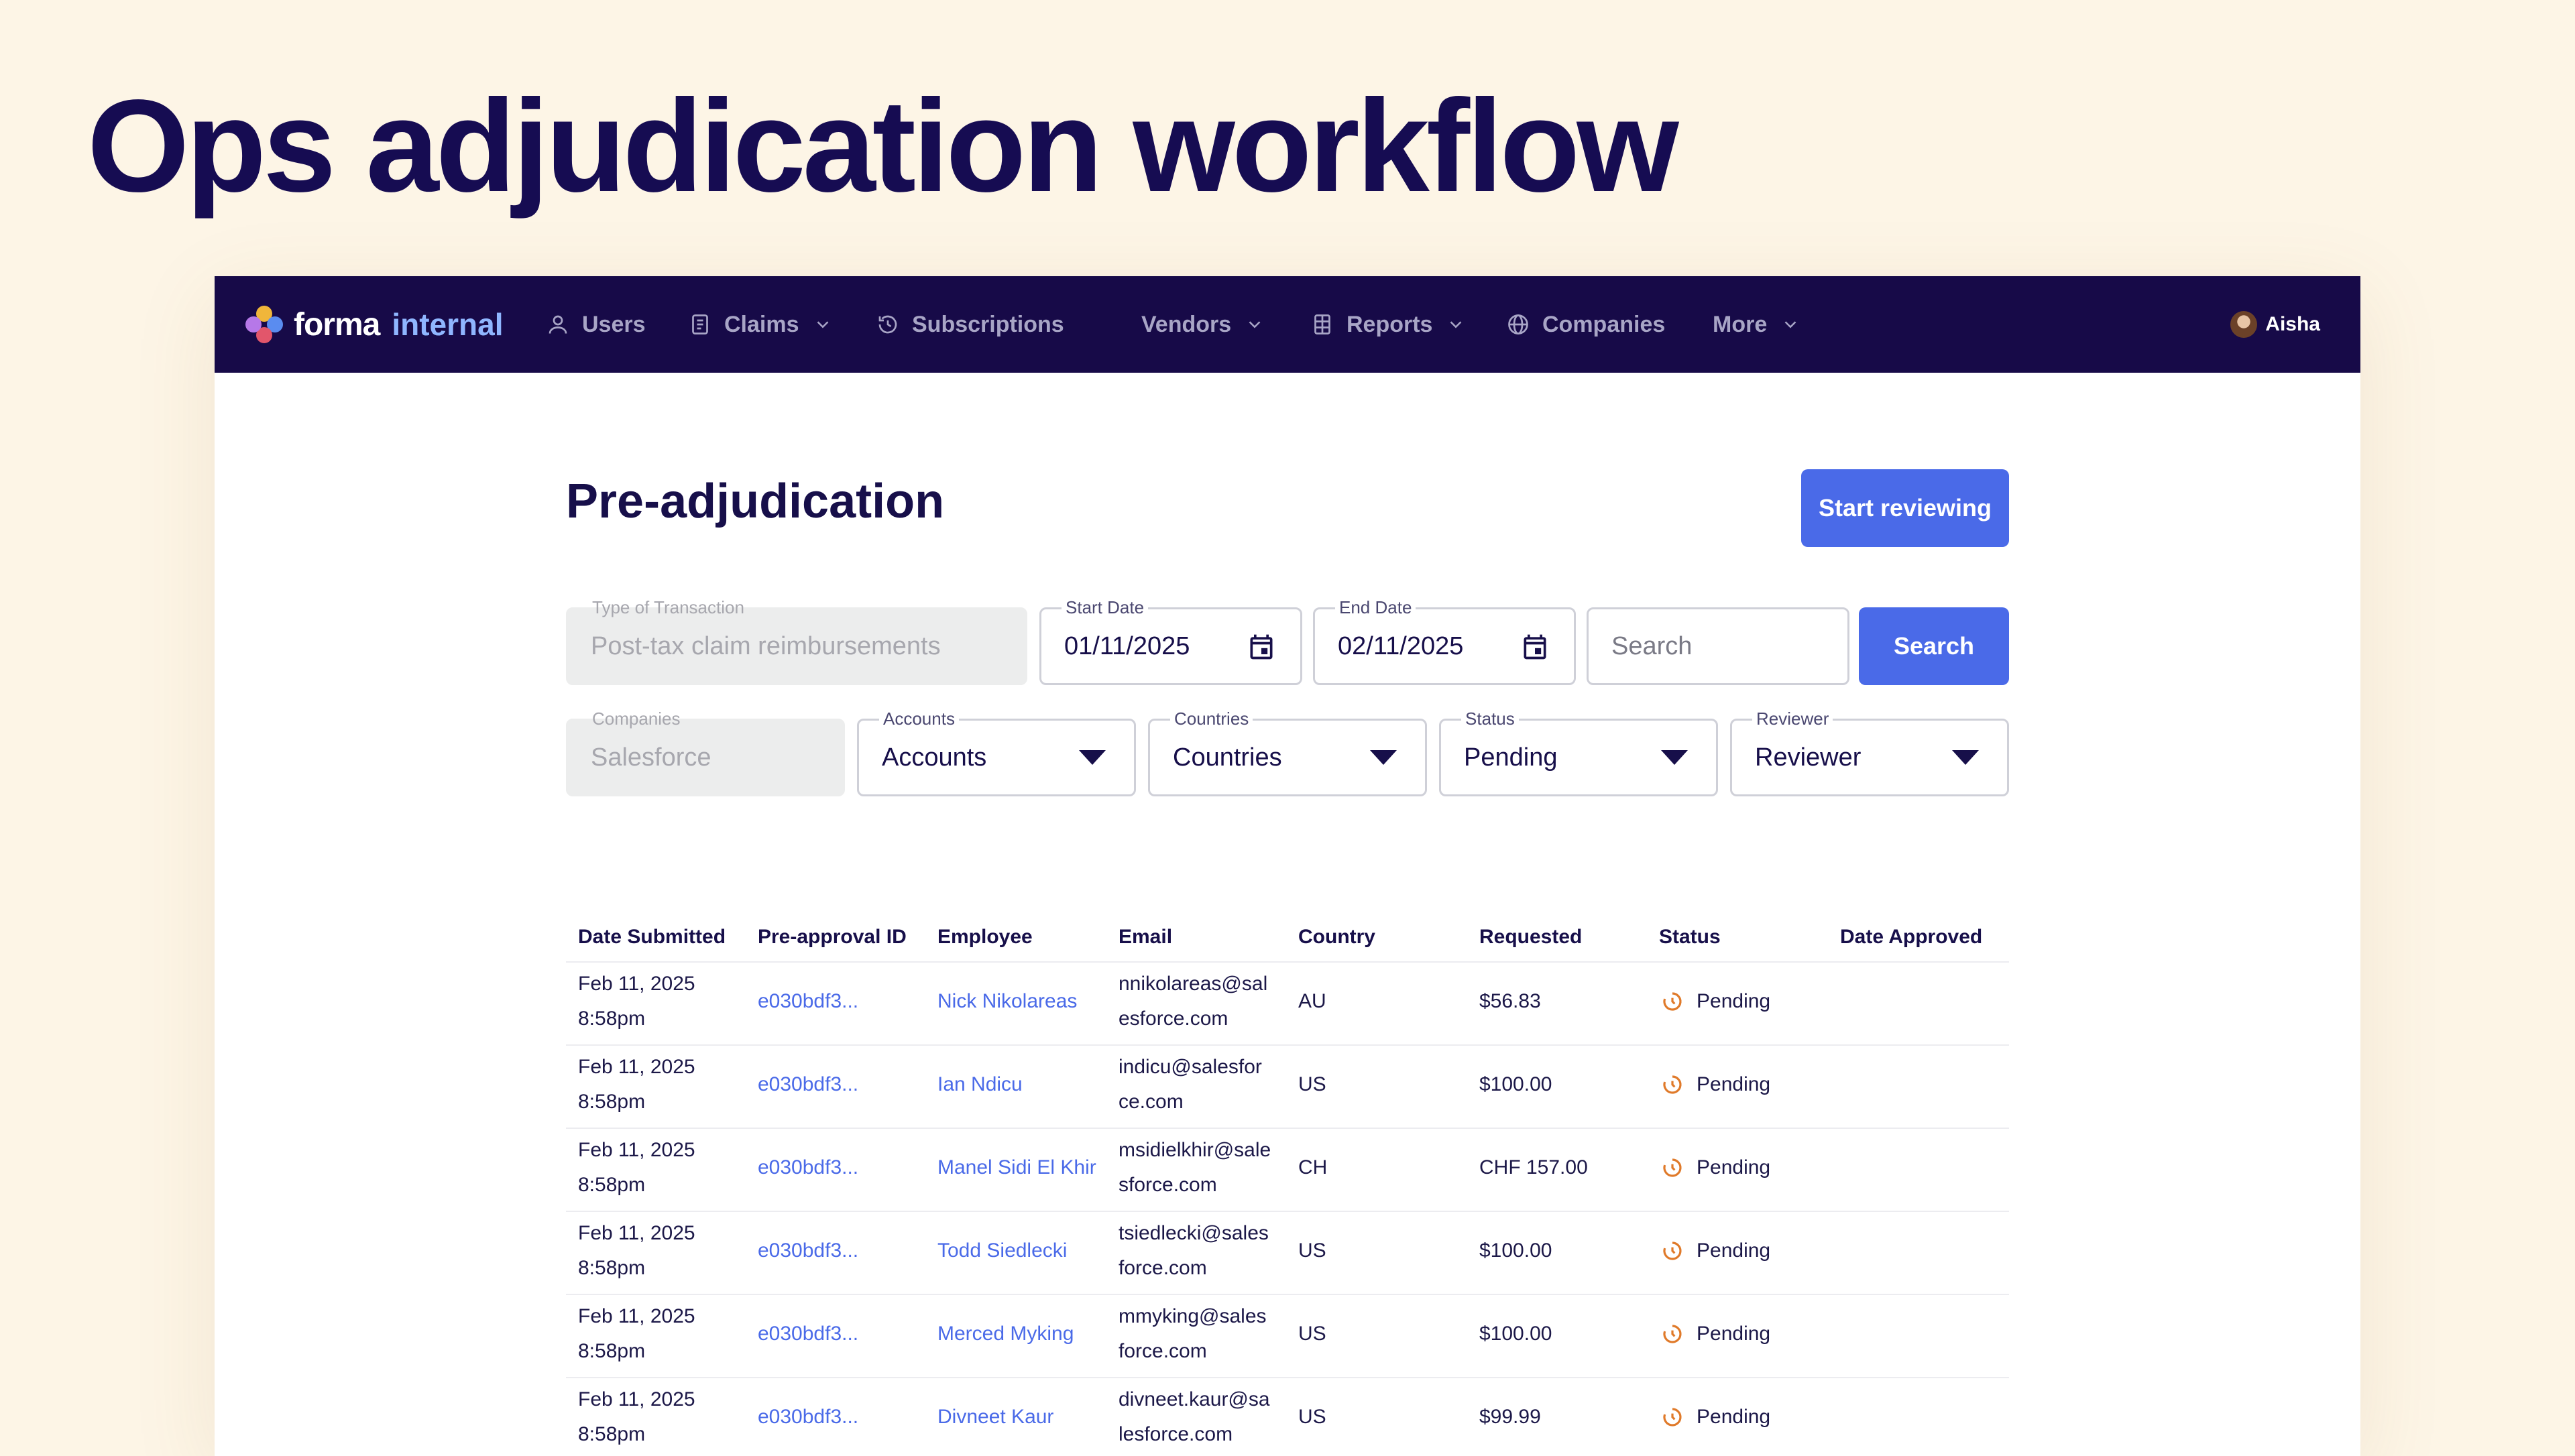  What do you see at coordinates (337, 324) in the screenshot?
I see `logo-word: forma` at bounding box center [337, 324].